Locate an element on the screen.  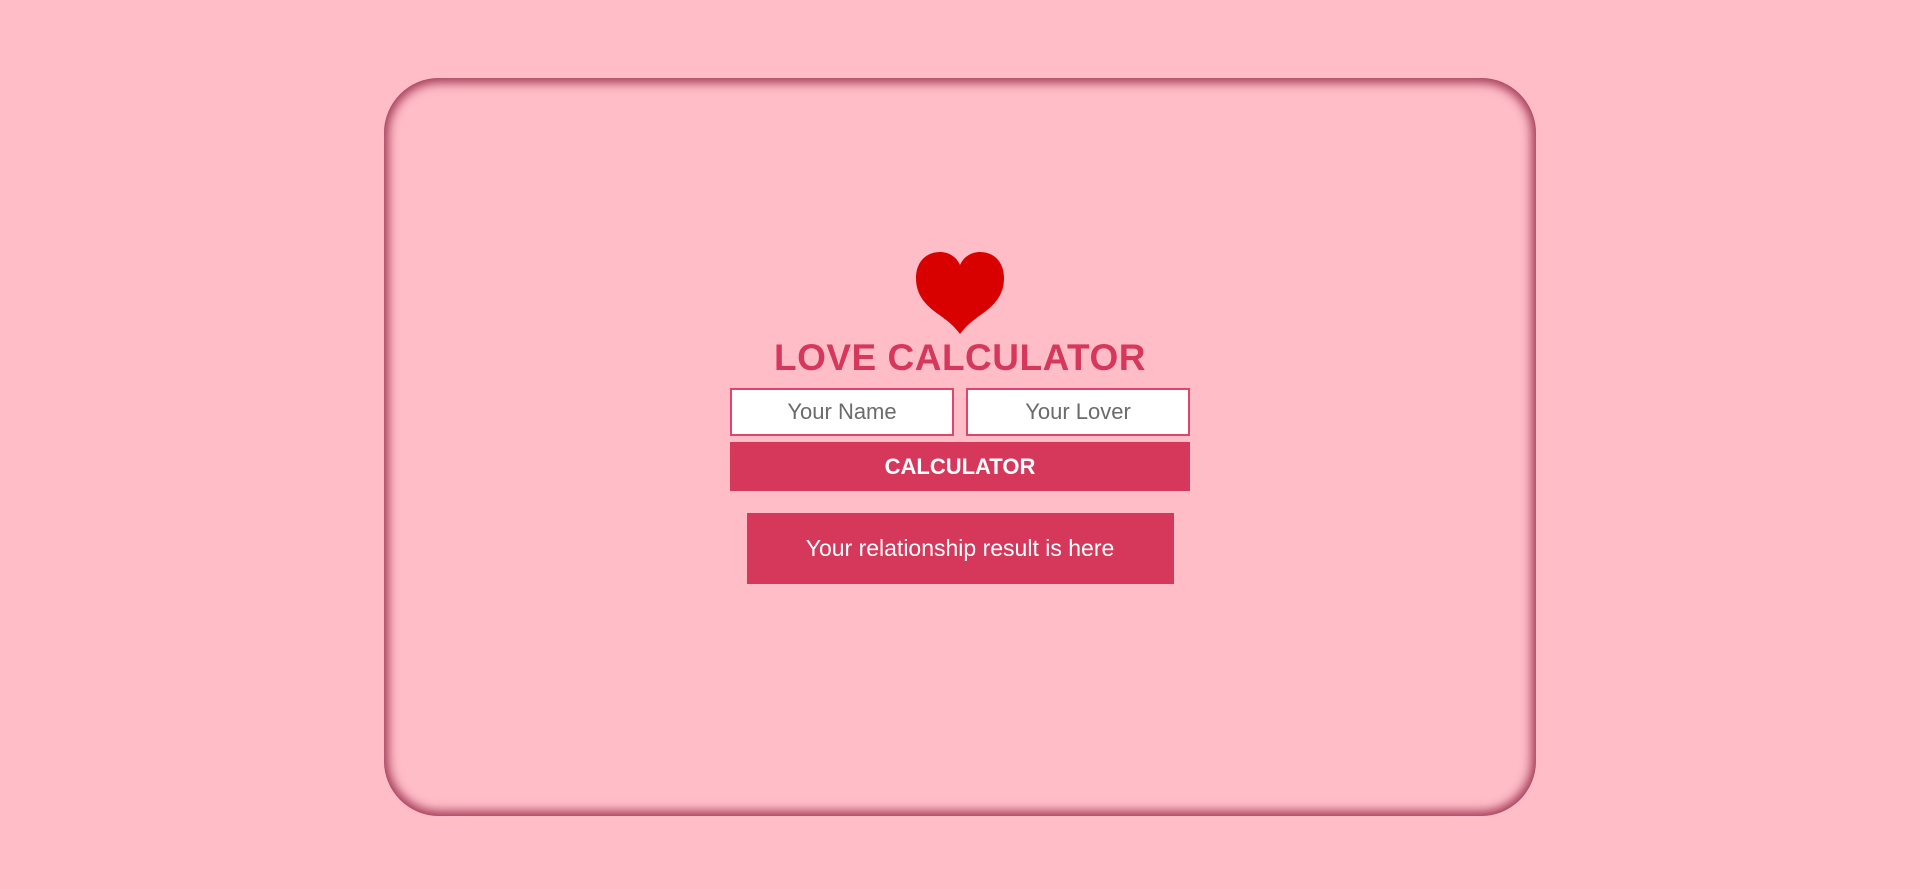
your-lover-input is located at coordinates (1078, 412).